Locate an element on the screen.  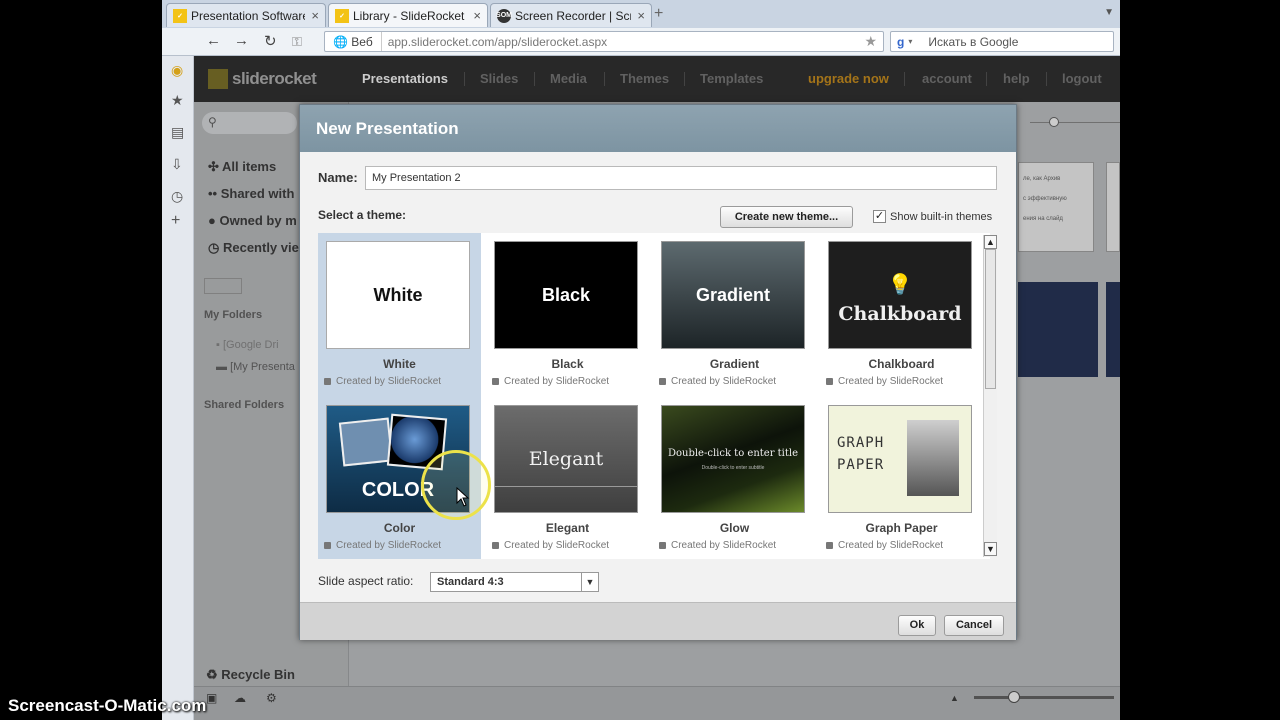
forward-icon: → is located at coordinates (241, 40).